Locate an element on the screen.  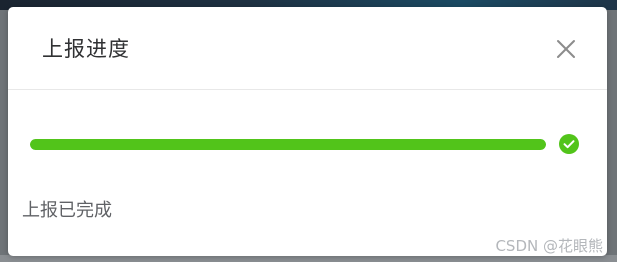
status-text: 上报已完成 is located at coordinates (67, 210).